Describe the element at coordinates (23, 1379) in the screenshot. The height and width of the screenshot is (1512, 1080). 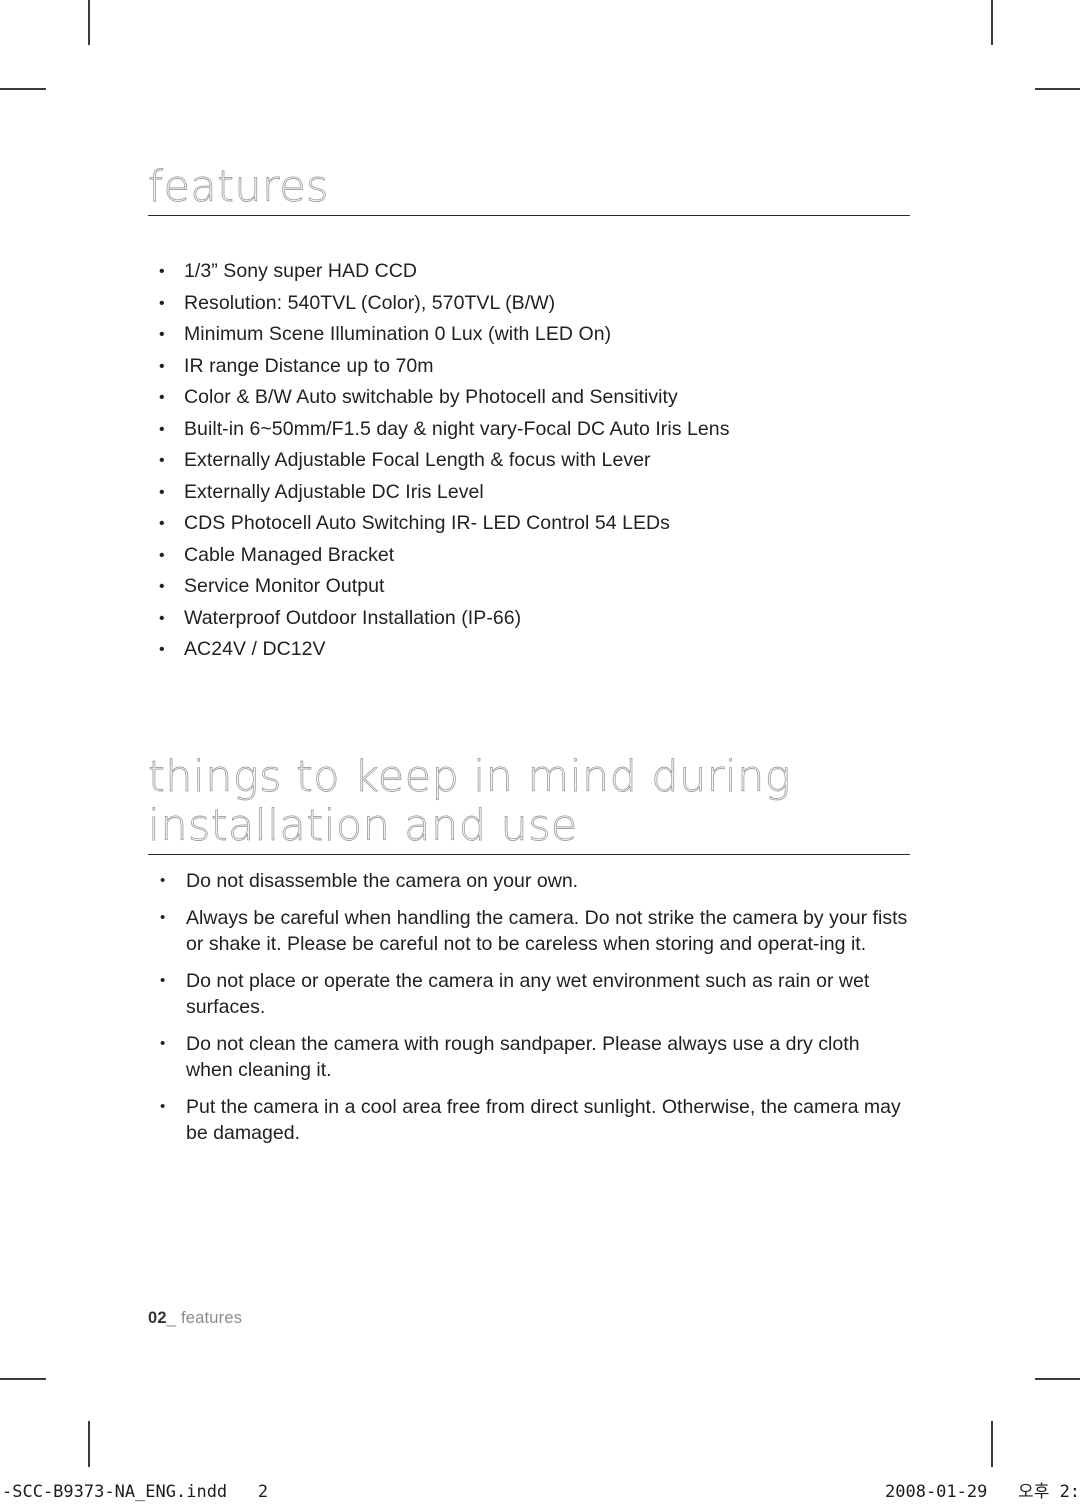
I see `crop-mark-bottom-left-horizontal` at that location.